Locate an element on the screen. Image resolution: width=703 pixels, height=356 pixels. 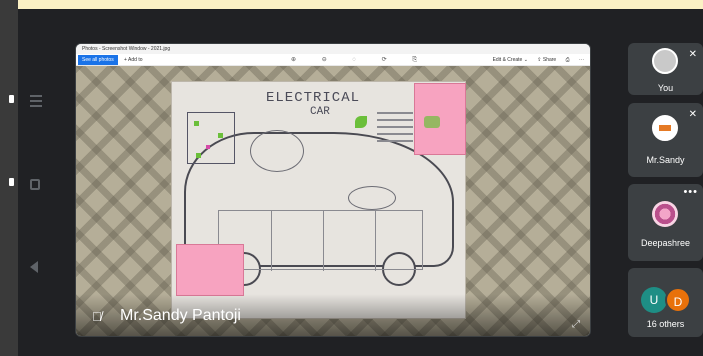
participant-tile-others: U D 16 others is located at coordinates (665, 302).